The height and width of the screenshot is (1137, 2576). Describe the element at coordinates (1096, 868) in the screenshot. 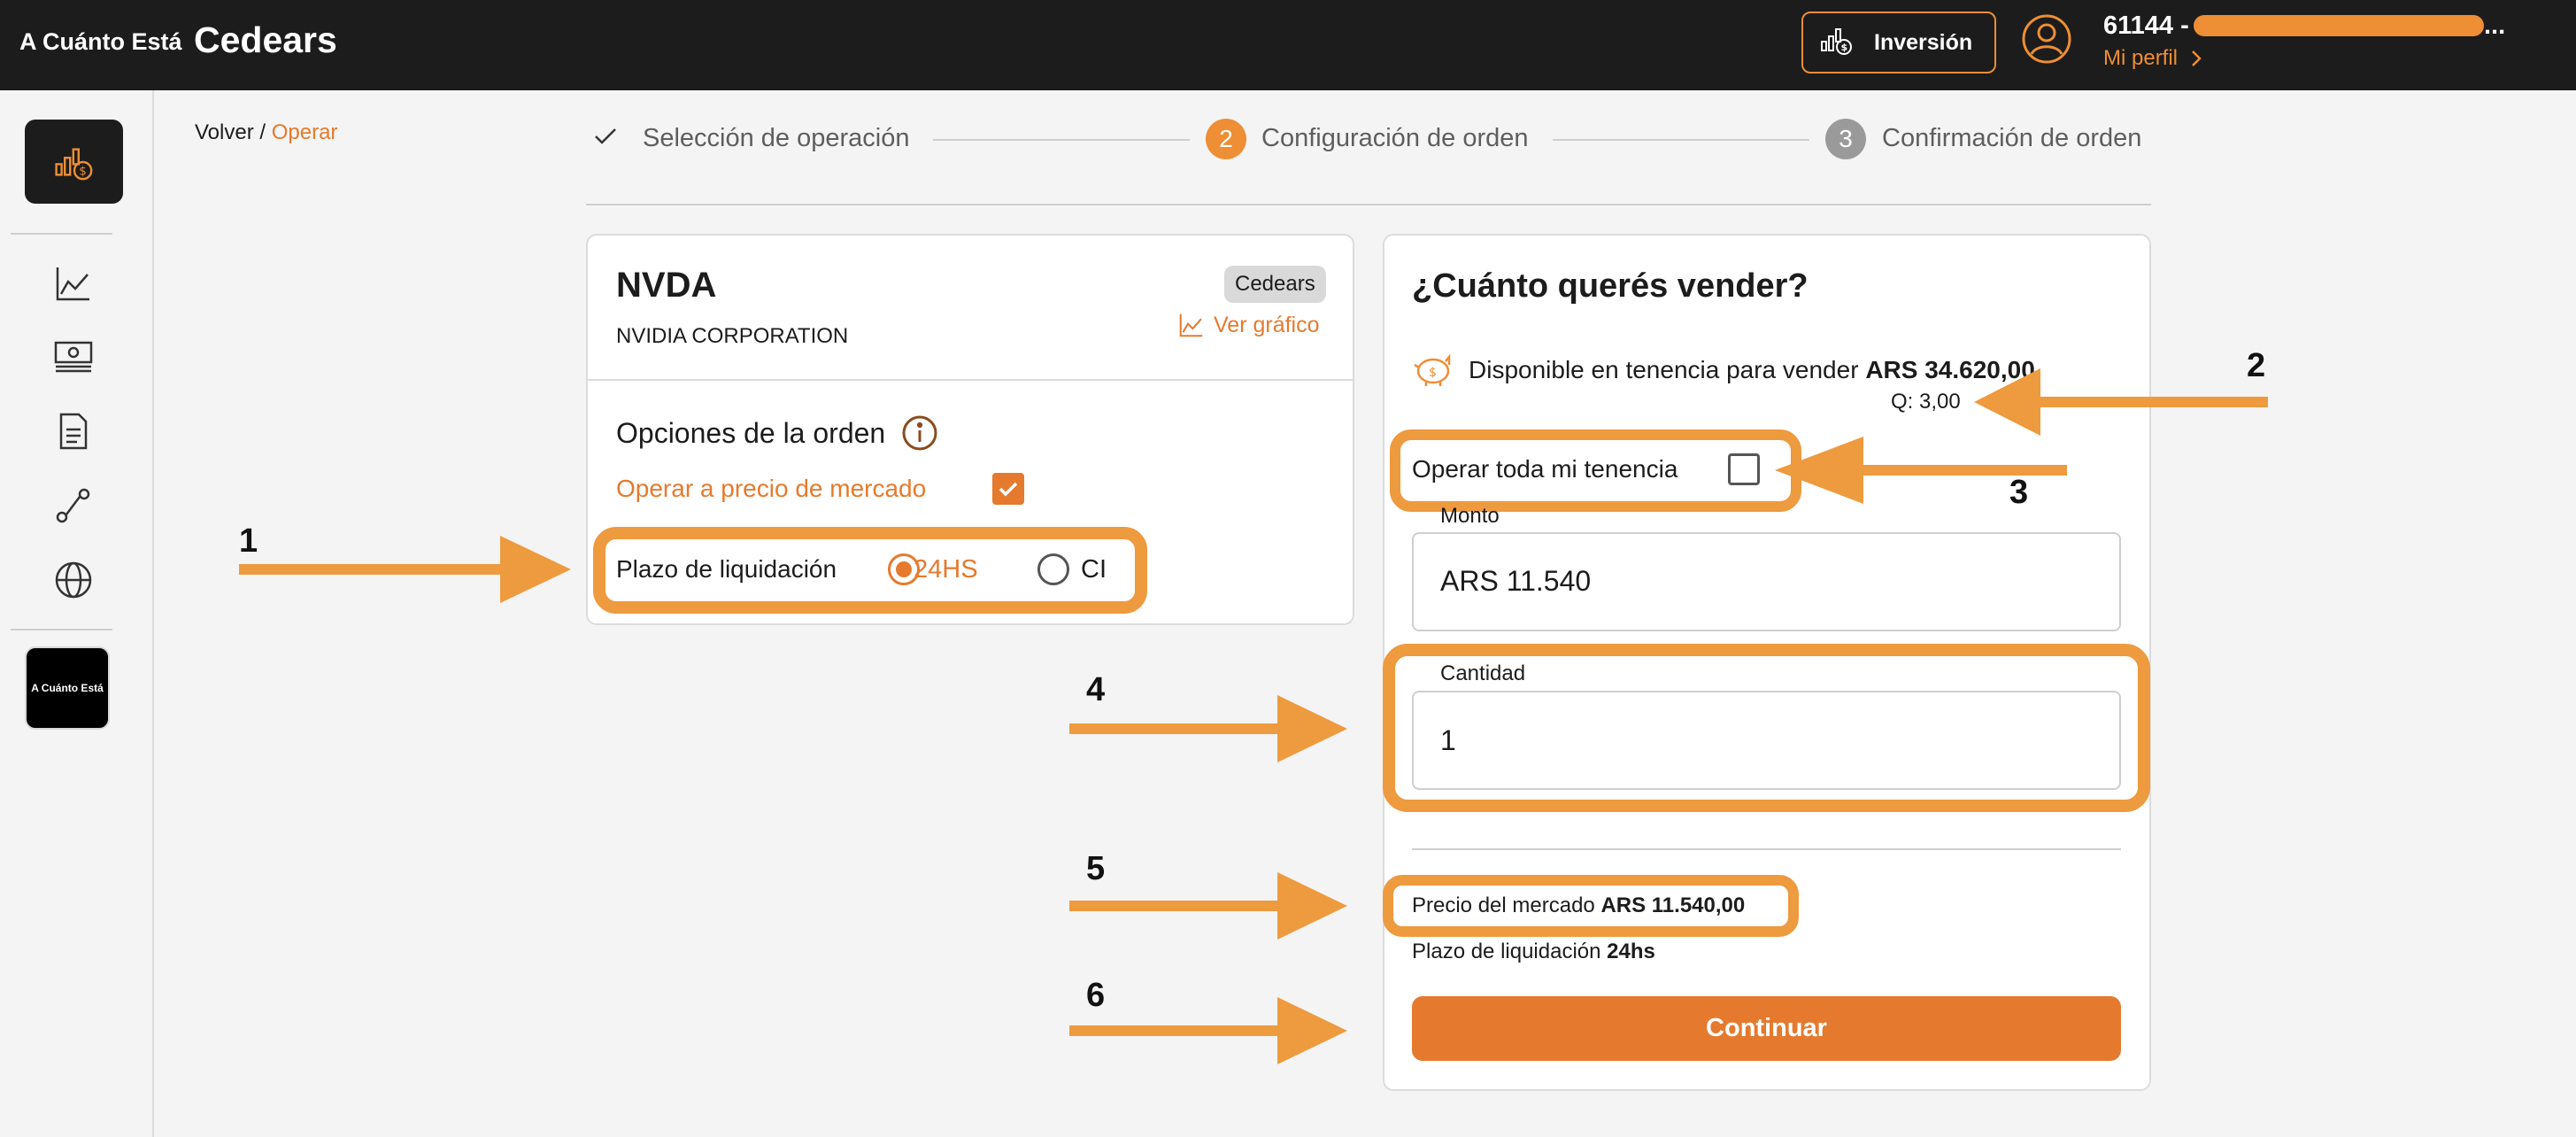

I see `annotation-5: 5` at that location.